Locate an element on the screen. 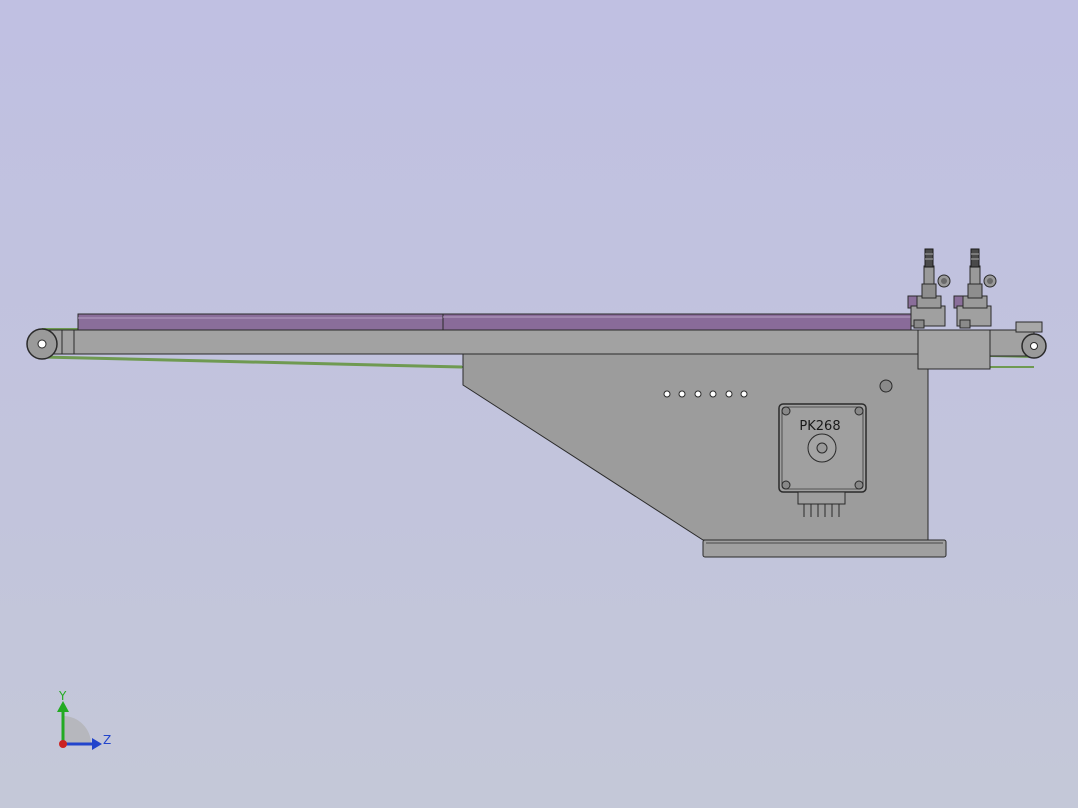 This screenshot has width=1078, height=808. base-foot is located at coordinates (824, 548).